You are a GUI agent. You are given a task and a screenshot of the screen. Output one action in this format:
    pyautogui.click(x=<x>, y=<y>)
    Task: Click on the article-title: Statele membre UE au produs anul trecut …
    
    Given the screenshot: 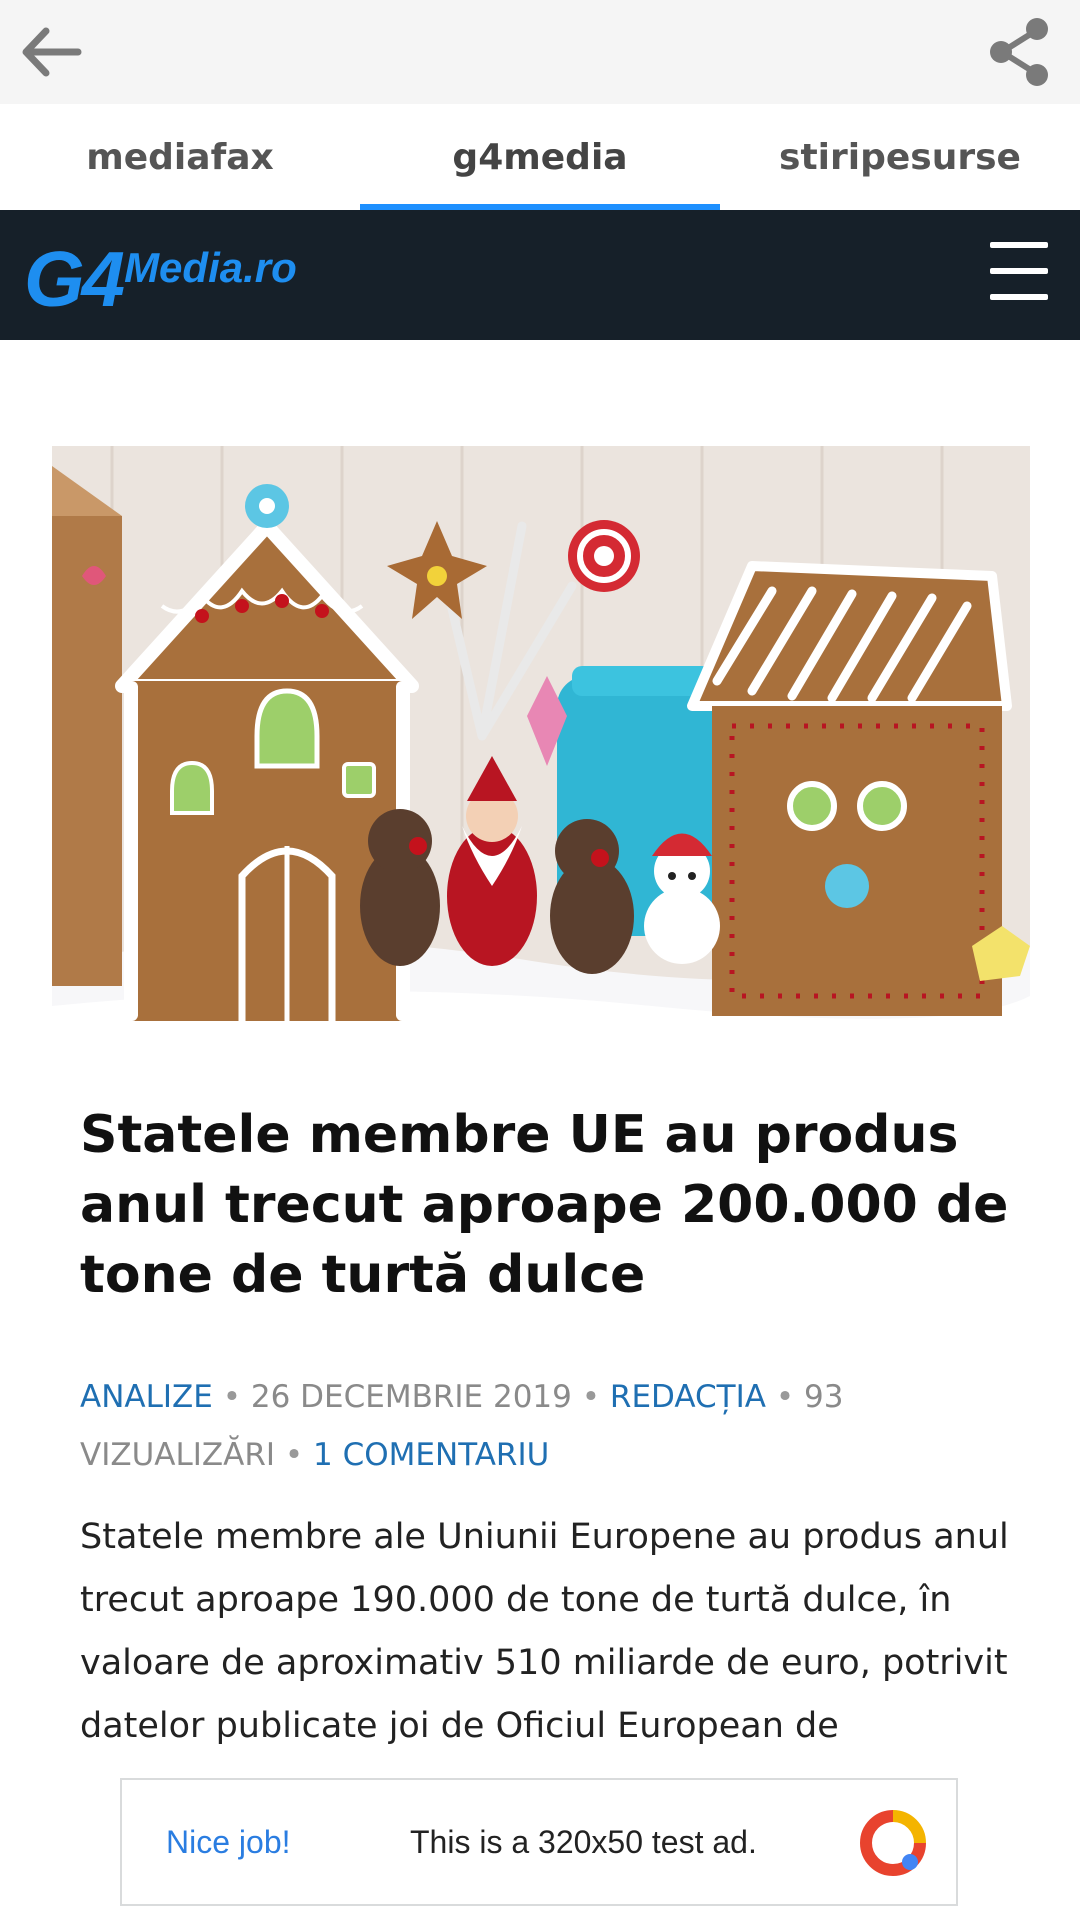 What is the action you would take?
    pyautogui.click(x=544, y=1205)
    